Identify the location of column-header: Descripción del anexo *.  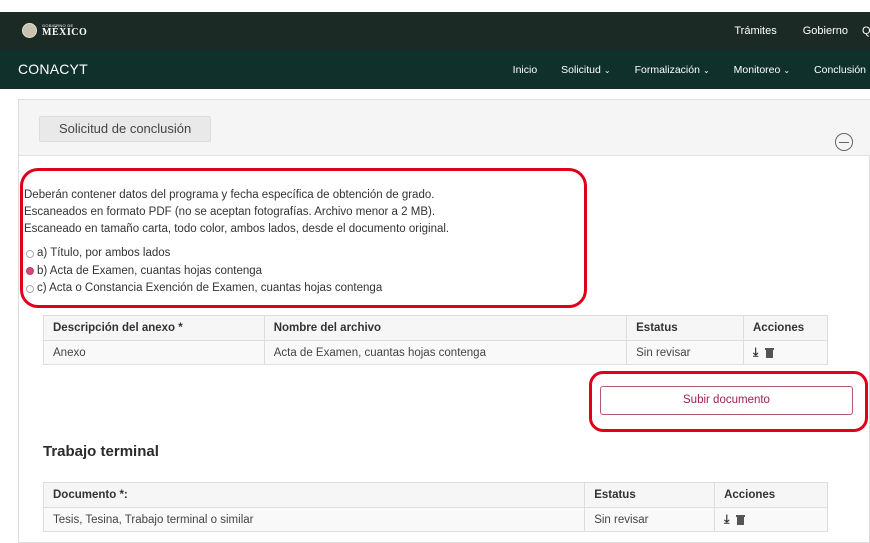
(154, 328).